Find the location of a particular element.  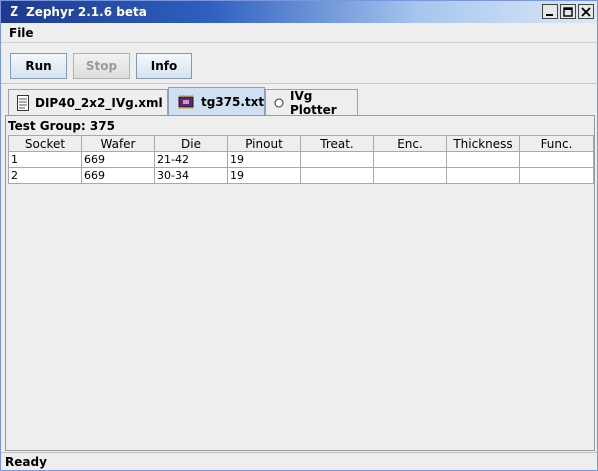

maximize-button is located at coordinates (568, 11).